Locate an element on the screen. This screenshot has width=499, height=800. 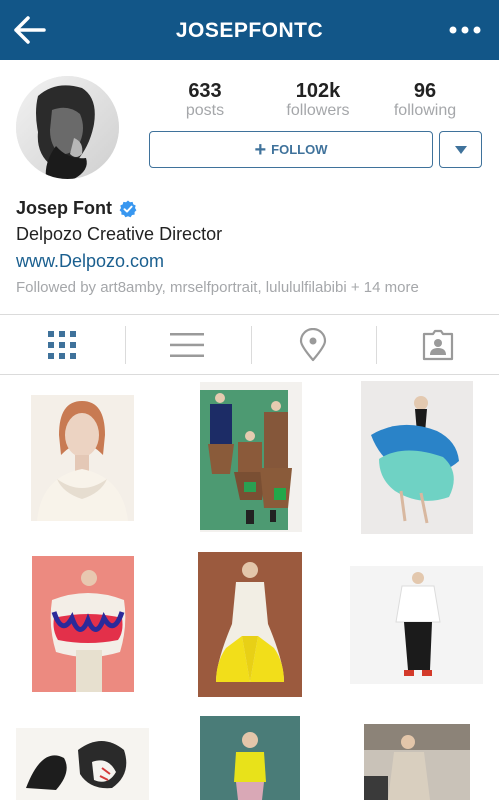
ruffle-top-photo is located at coordinates (83, 624).